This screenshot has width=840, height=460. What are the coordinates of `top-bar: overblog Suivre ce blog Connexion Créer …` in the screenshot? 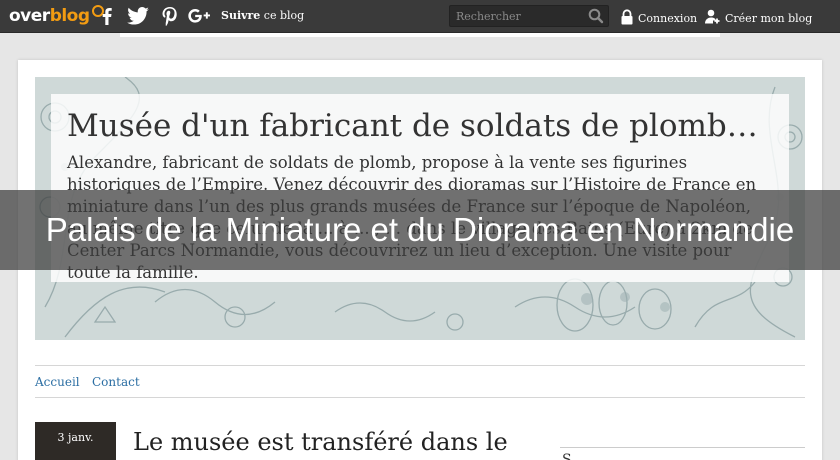 It's located at (420, 16).